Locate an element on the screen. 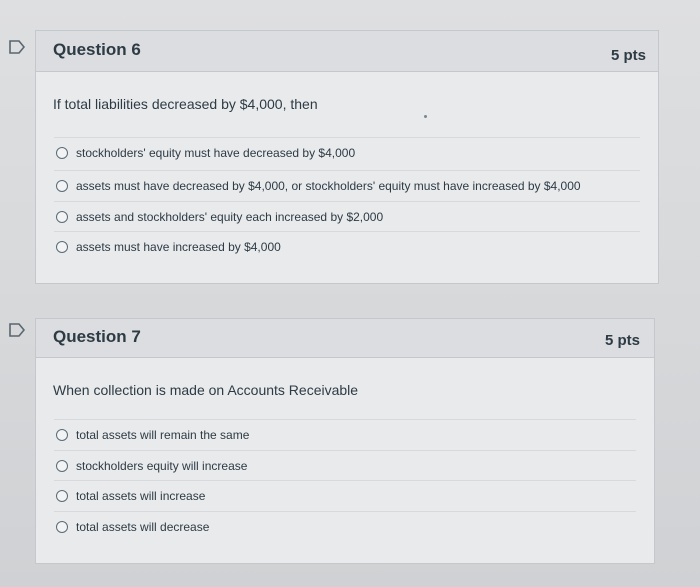  answer-label: total assets will remain the same is located at coordinates (163, 435).